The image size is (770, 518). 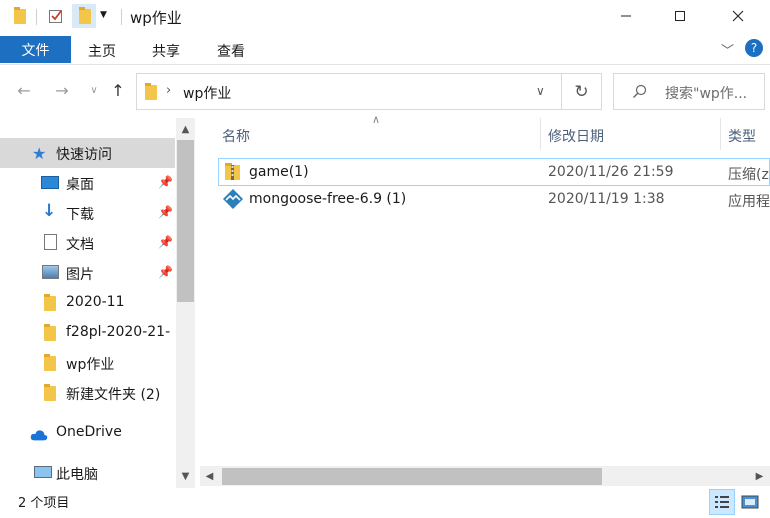 I want to click on nav-quick-access: ★ 快速访问, so click(x=87, y=153).